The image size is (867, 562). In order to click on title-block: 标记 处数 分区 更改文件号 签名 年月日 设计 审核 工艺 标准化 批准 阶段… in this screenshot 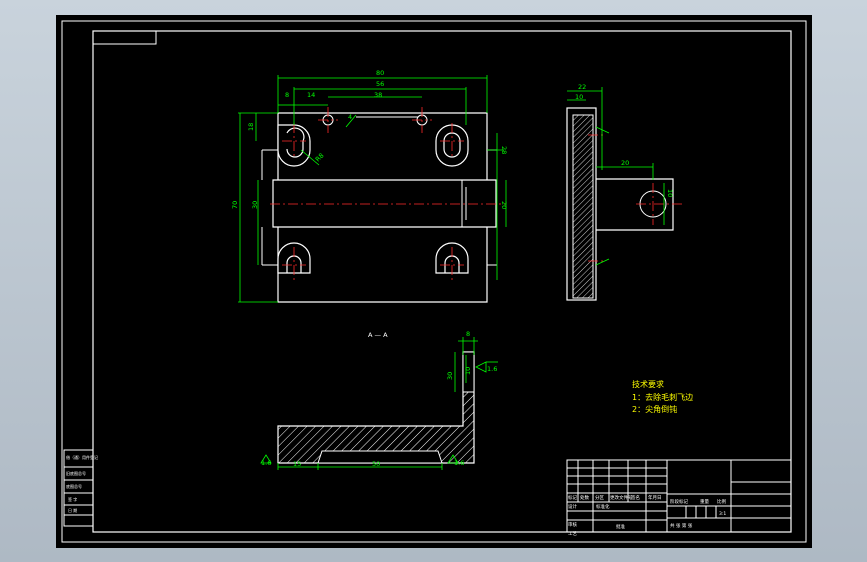, I will do `click(679, 498)`.